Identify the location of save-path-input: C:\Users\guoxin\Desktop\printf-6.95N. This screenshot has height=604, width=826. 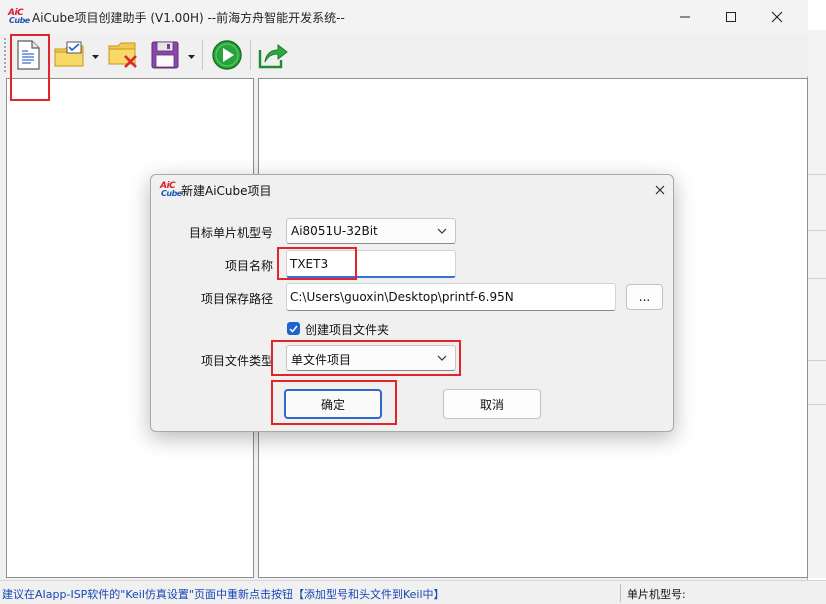
(451, 297).